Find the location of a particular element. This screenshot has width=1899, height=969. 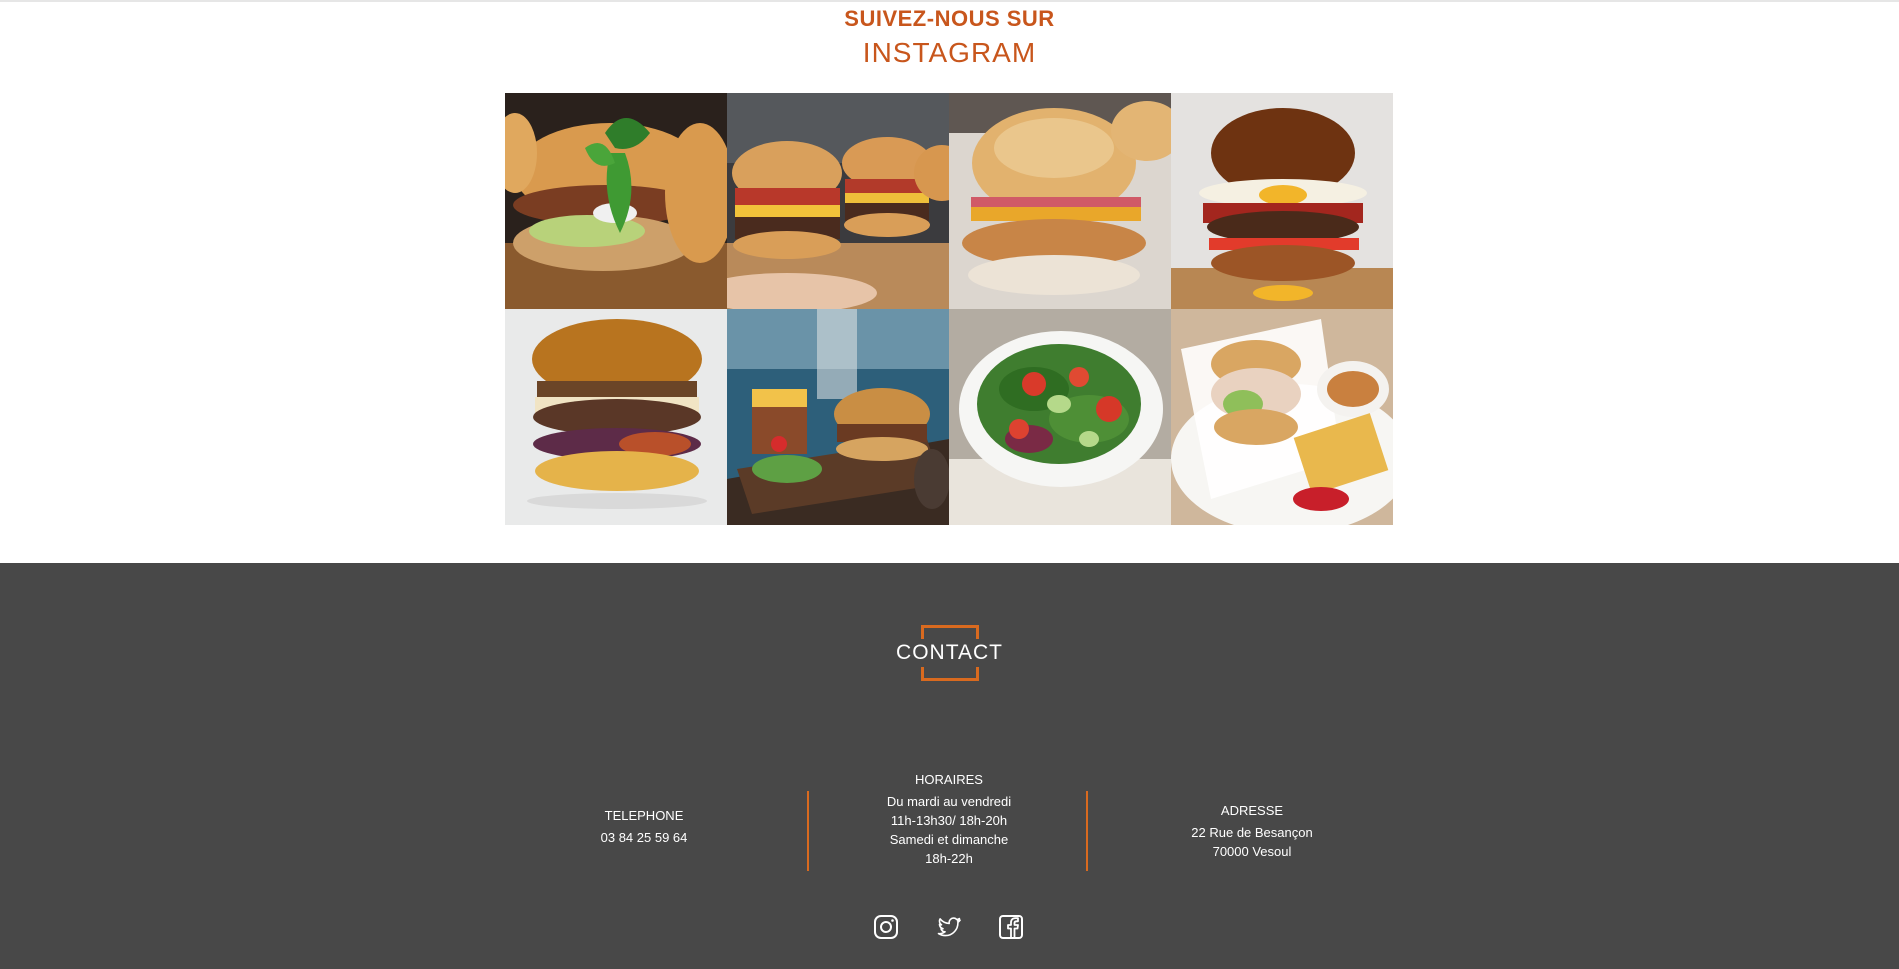

hours-line: 18h-22h is located at coordinates (949, 858).